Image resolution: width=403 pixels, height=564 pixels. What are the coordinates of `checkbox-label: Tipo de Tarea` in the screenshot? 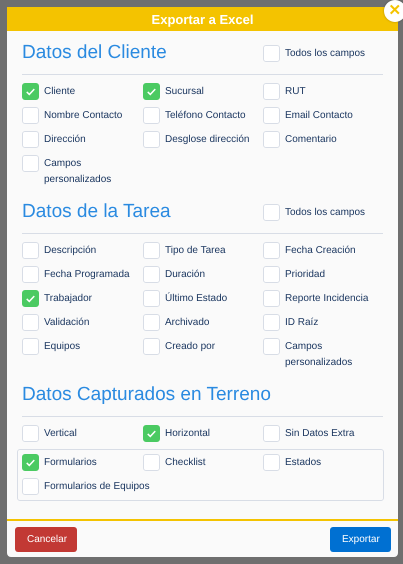 It's located at (195, 251).